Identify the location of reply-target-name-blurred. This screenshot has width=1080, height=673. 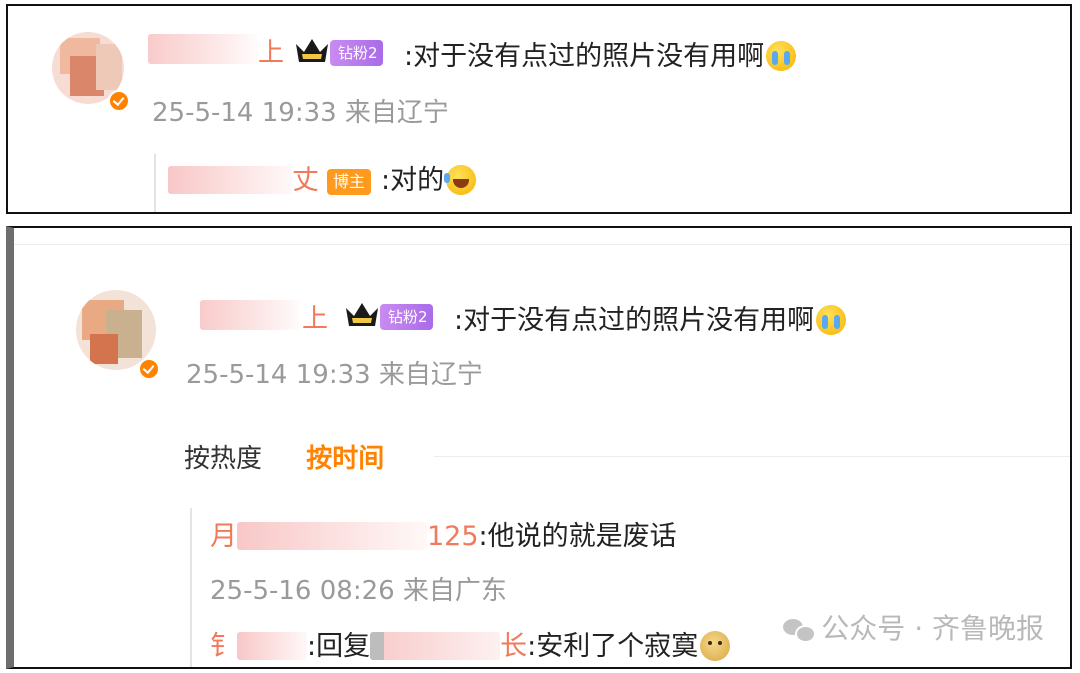
(435, 646).